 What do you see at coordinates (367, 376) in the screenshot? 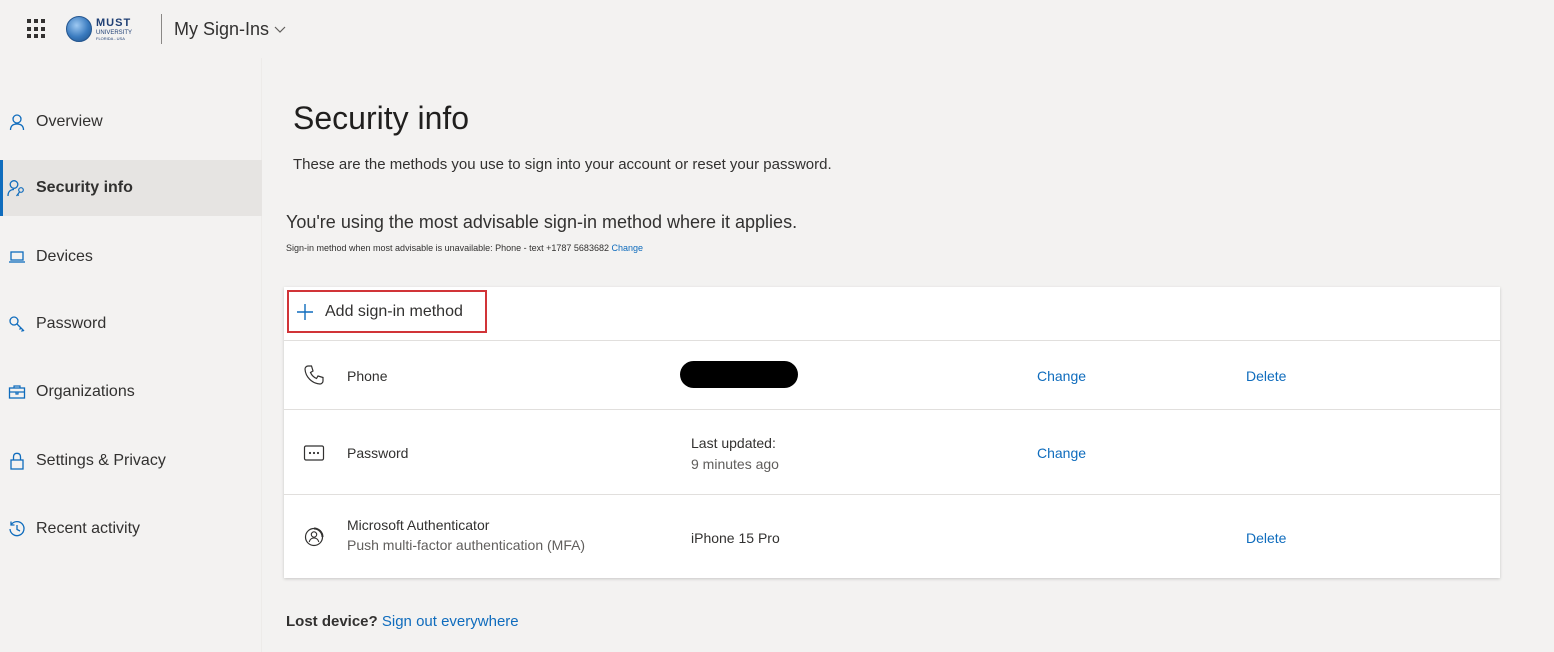
I see `method-name: Phone` at bounding box center [367, 376].